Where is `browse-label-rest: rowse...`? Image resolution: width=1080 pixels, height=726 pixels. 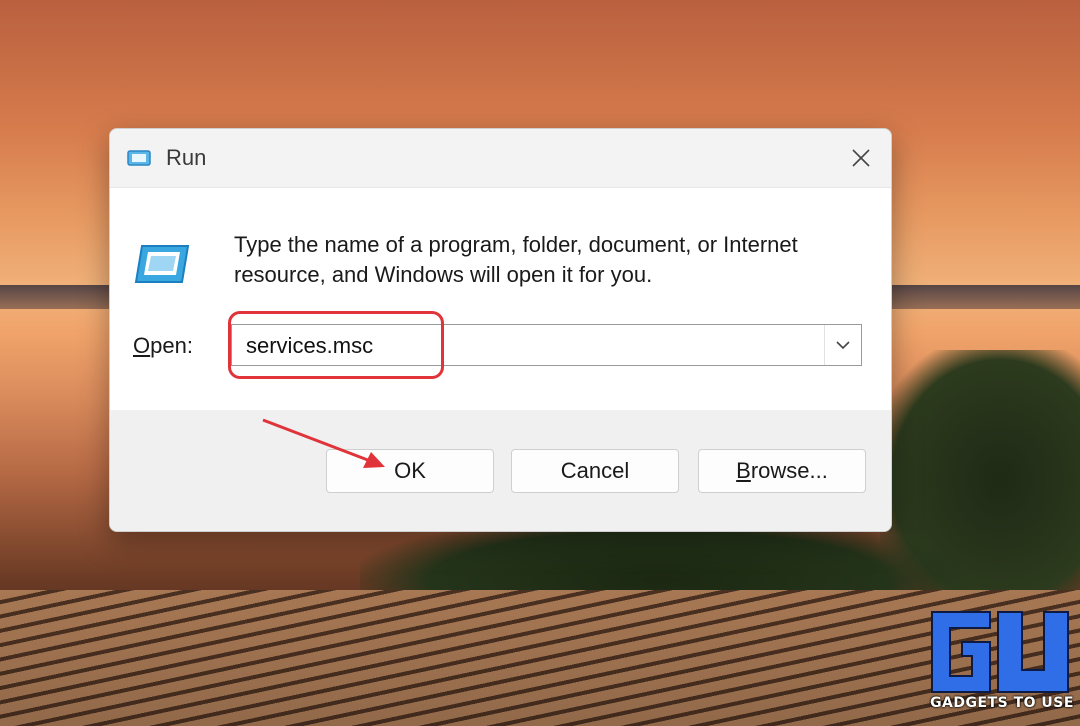 browse-label-rest: rowse... is located at coordinates (789, 470).